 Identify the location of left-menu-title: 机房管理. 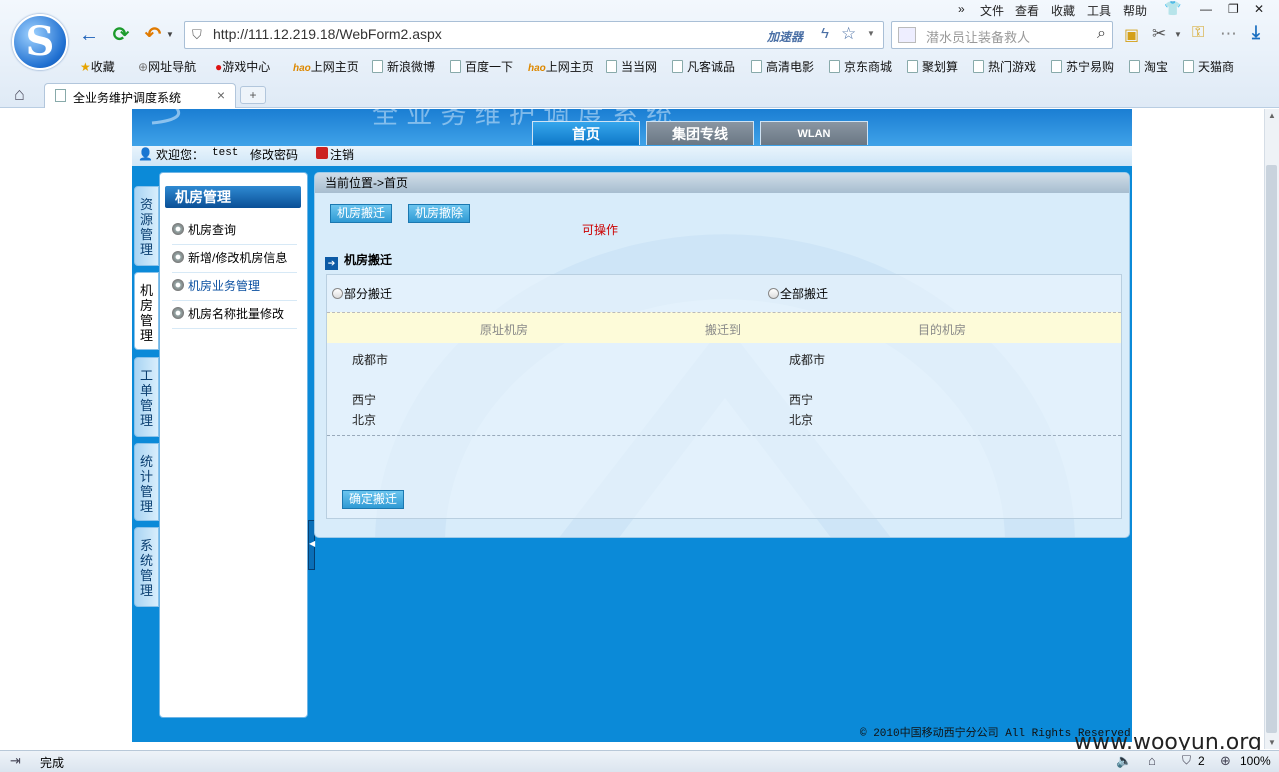
(233, 197).